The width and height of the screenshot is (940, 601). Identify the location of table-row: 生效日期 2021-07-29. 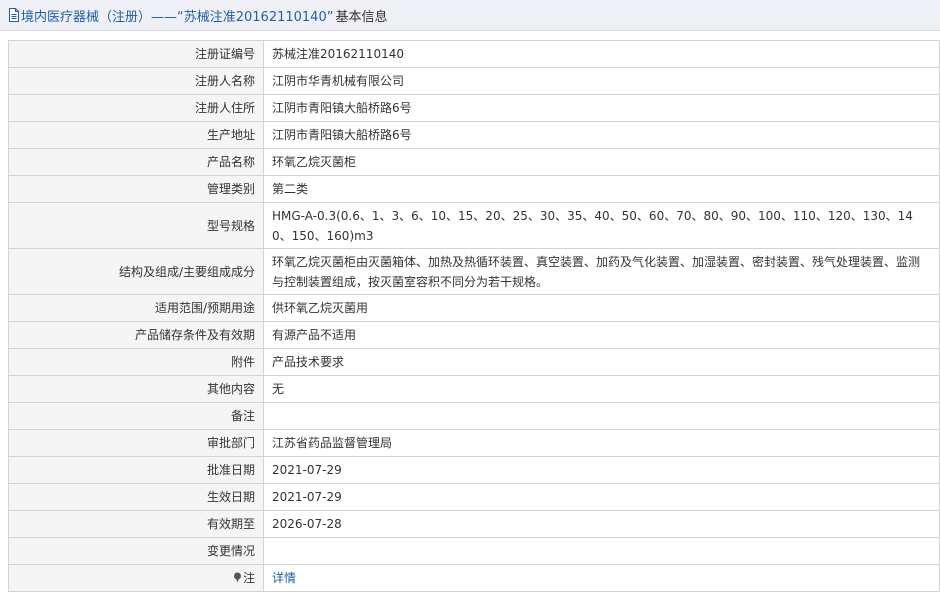
(474, 497).